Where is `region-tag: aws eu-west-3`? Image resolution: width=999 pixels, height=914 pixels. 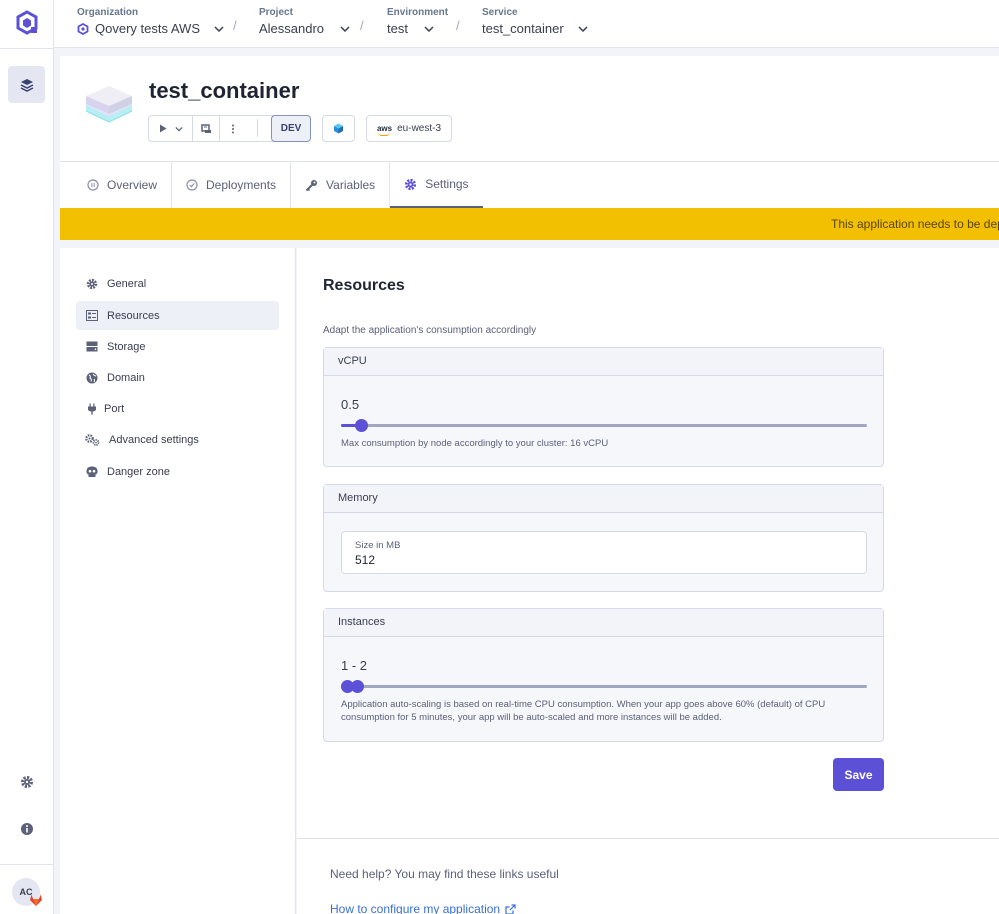 region-tag: aws eu-west-3 is located at coordinates (409, 128).